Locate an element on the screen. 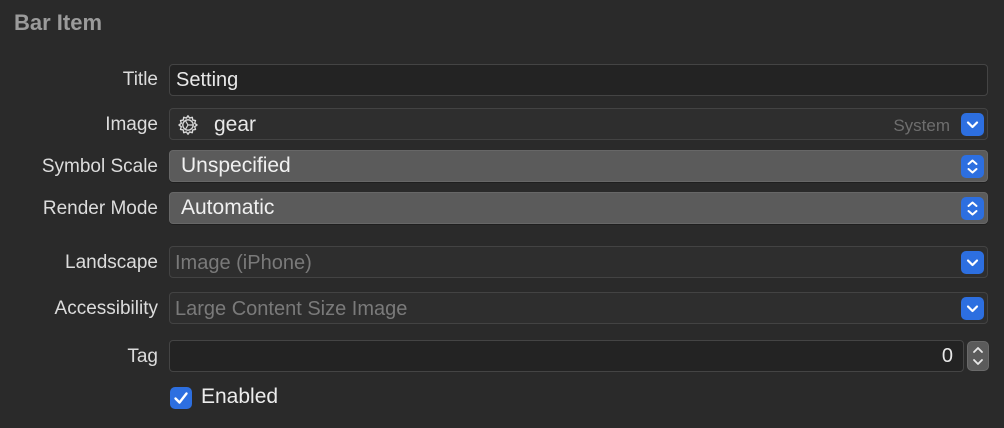  stepper-up-icon is located at coordinates (978, 350).